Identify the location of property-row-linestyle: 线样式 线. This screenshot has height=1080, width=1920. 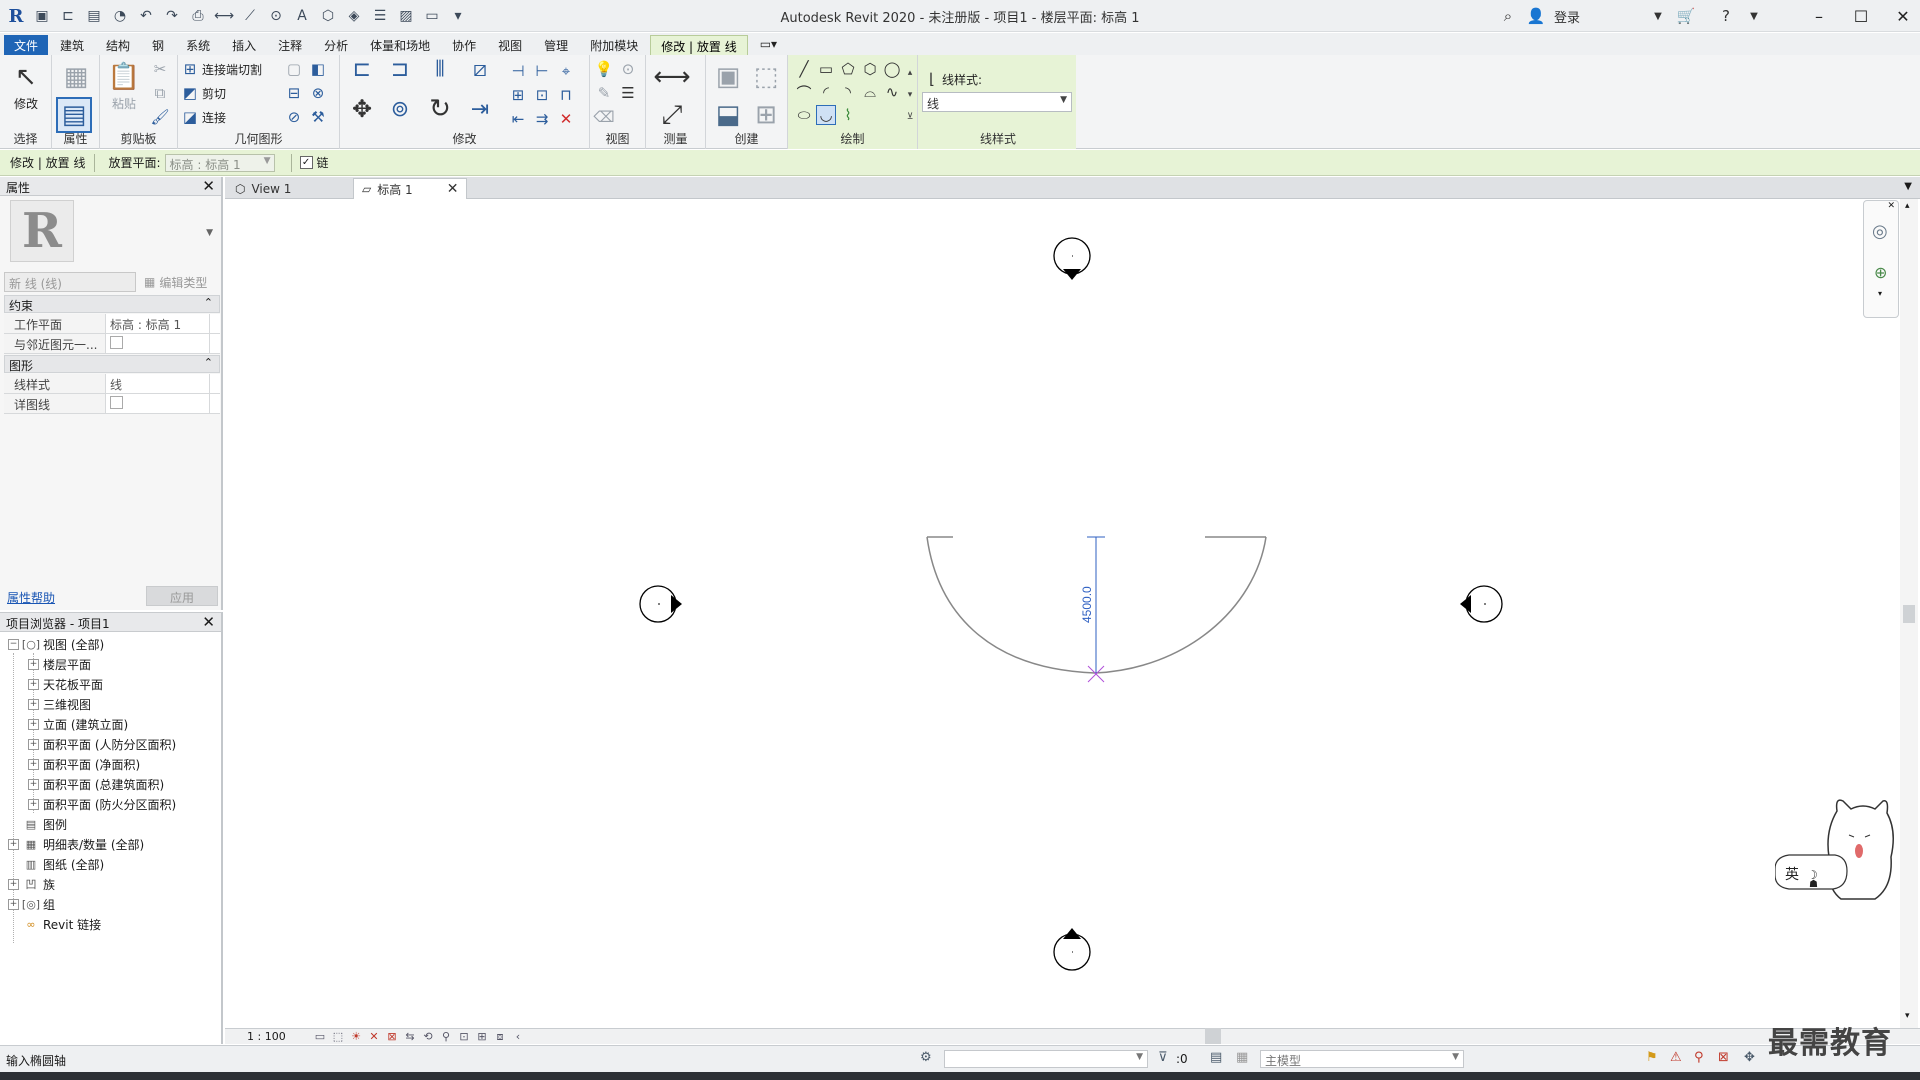
(112, 384).